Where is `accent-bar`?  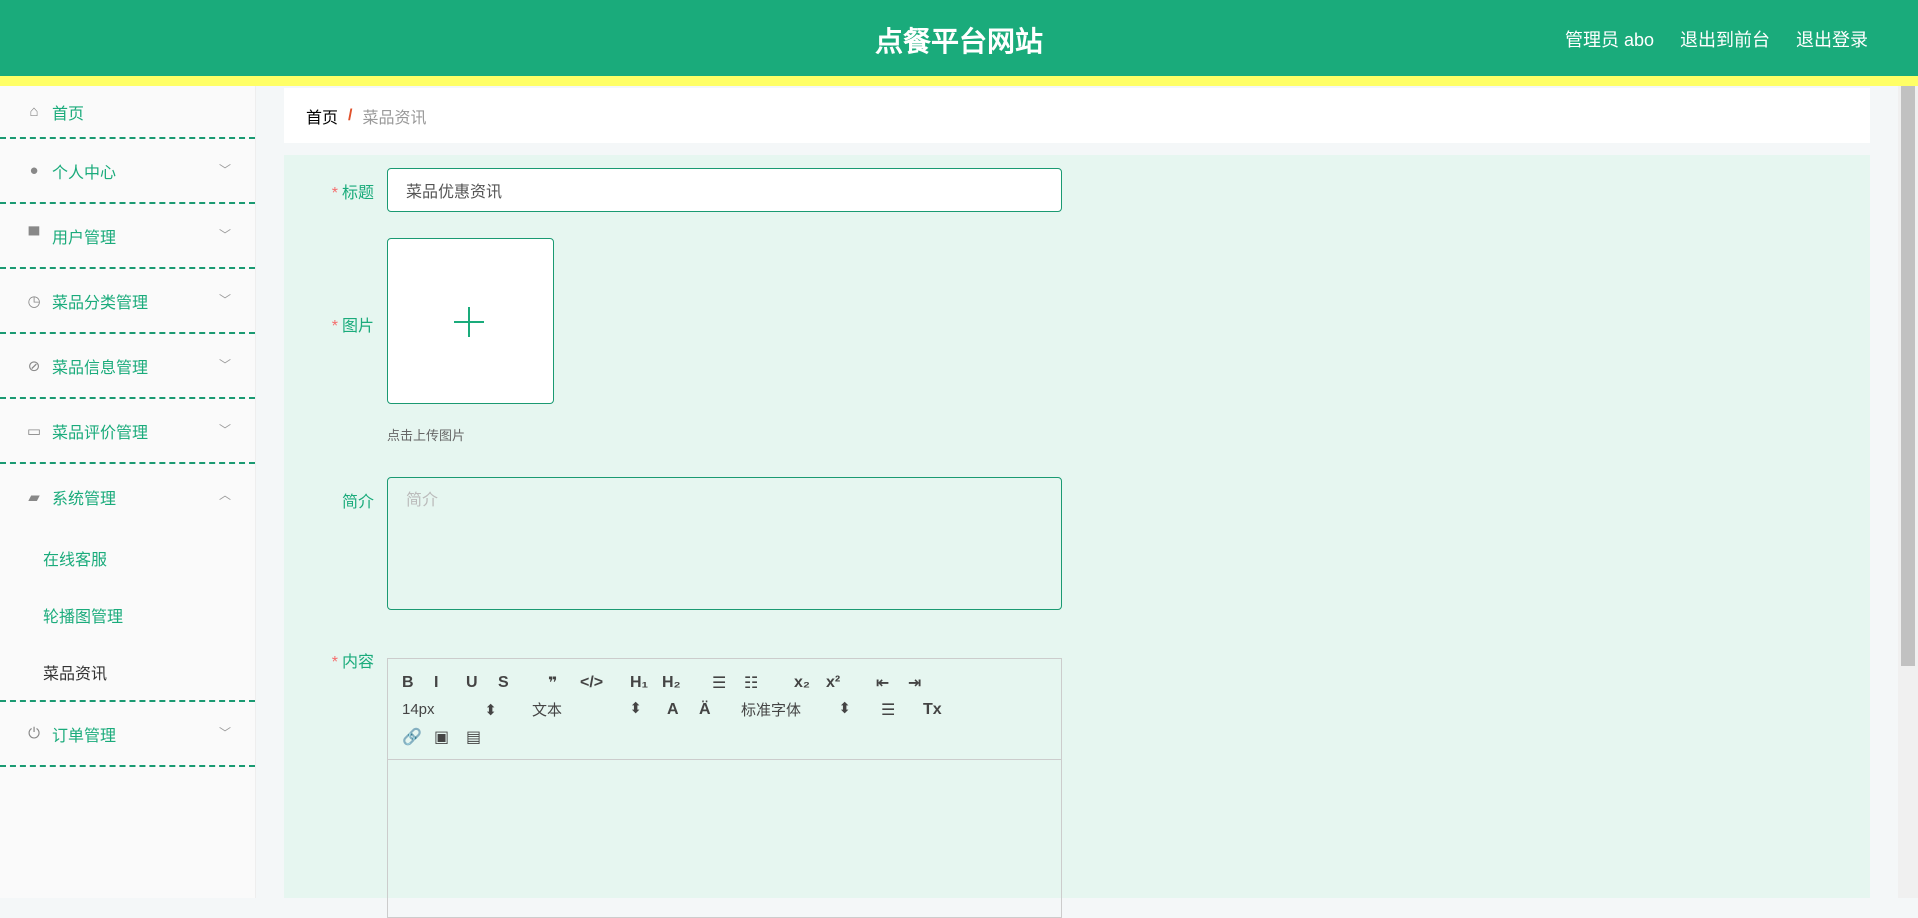 accent-bar is located at coordinates (959, 81).